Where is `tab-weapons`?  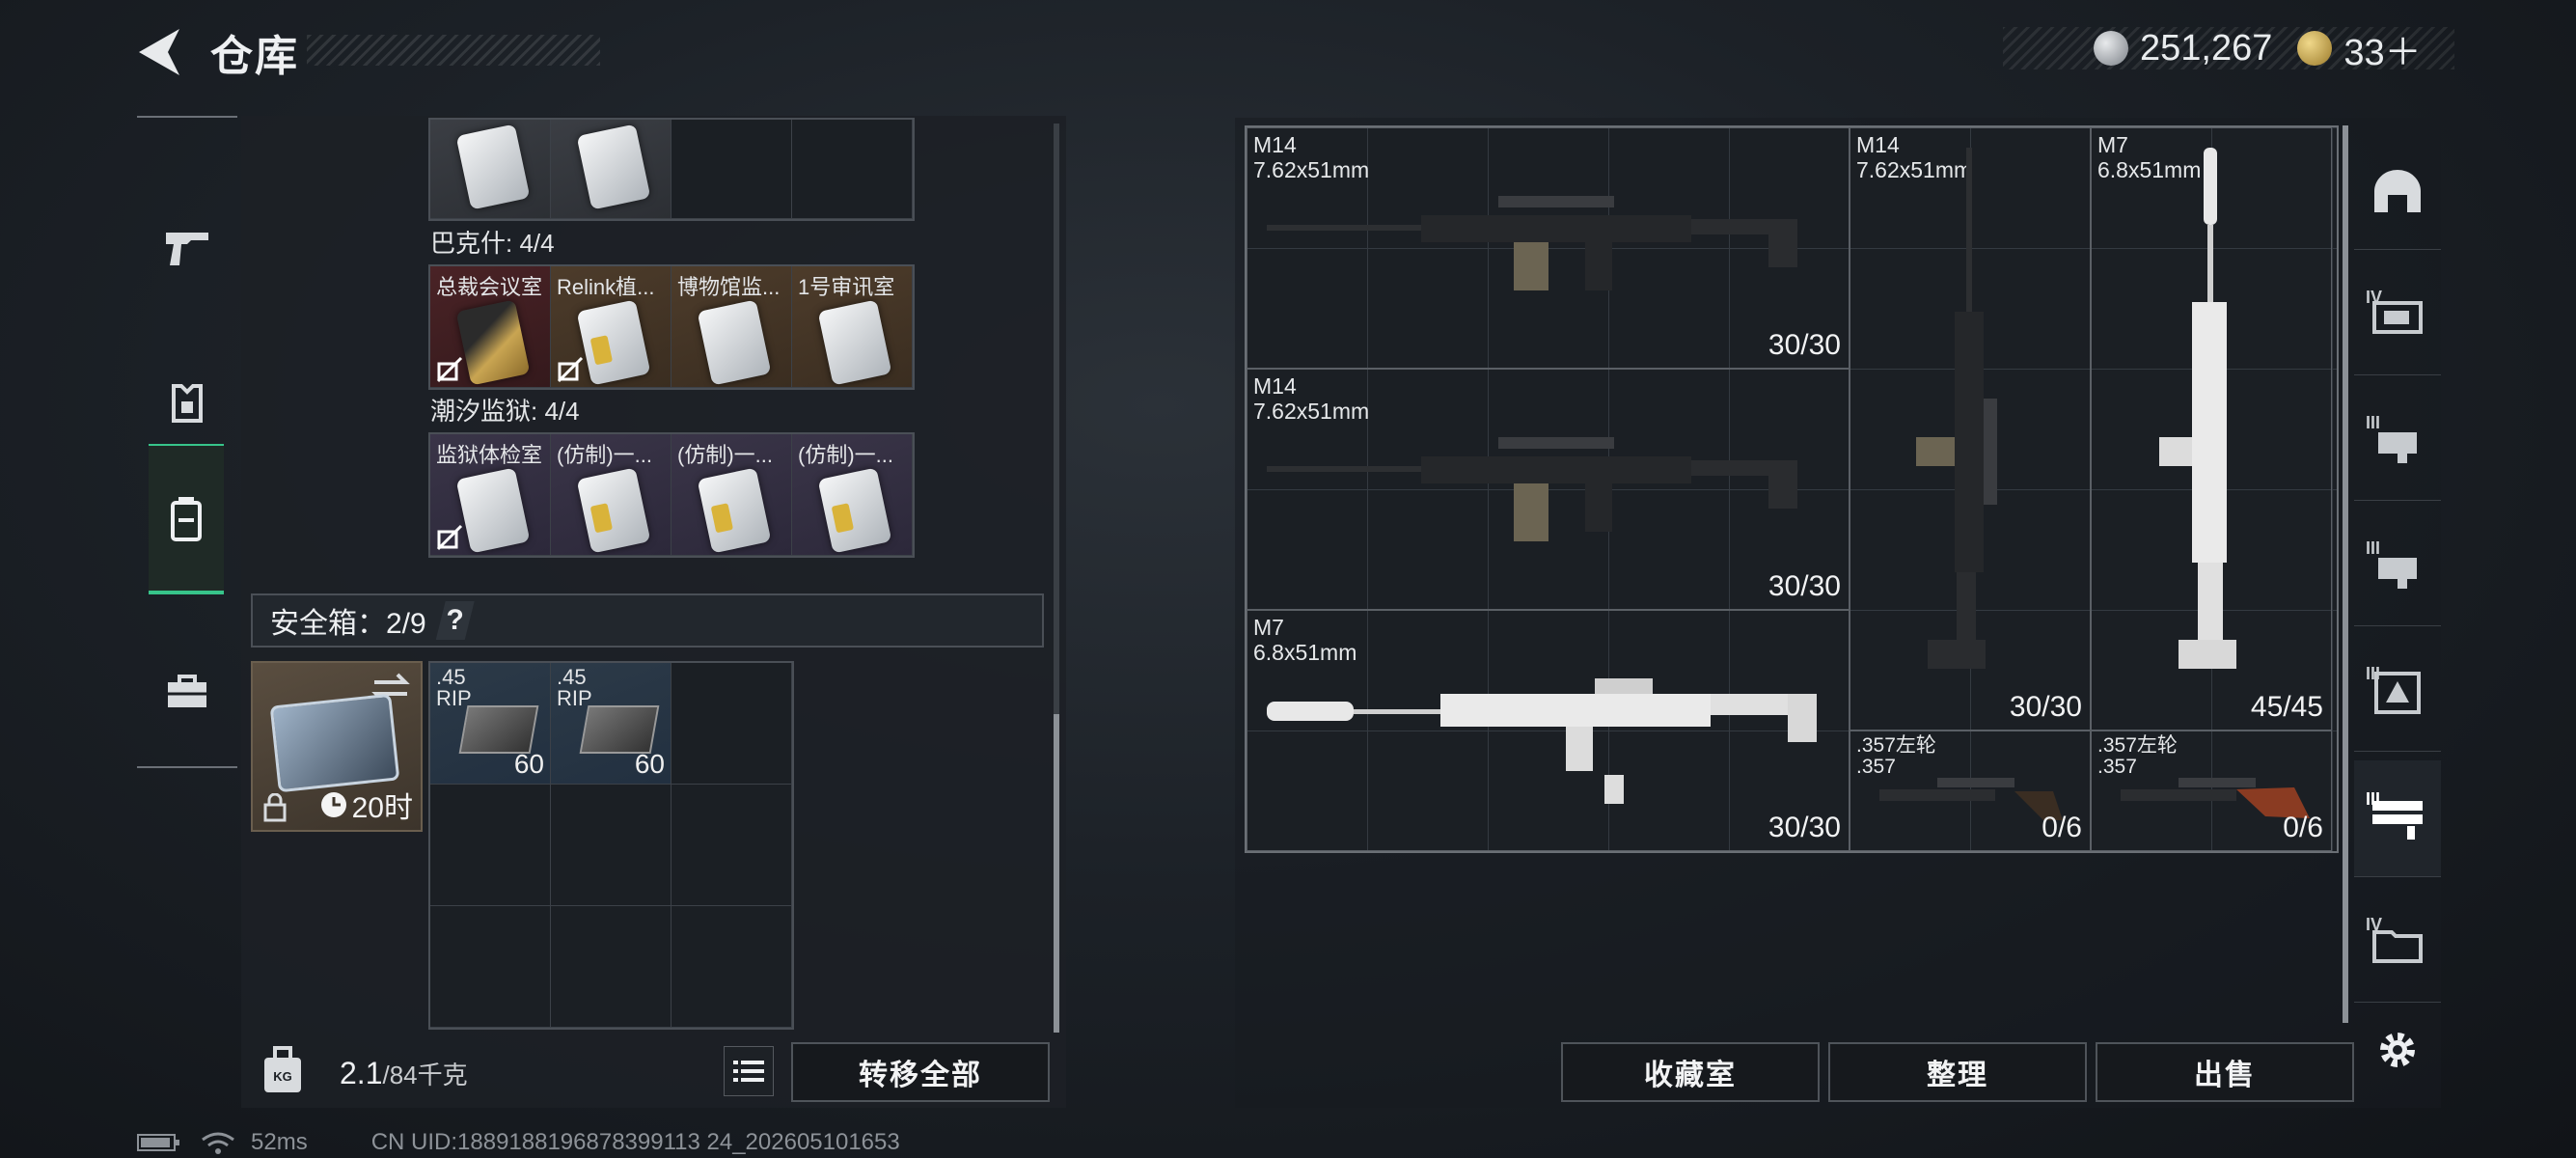
tab-weapons is located at coordinates (187, 248).